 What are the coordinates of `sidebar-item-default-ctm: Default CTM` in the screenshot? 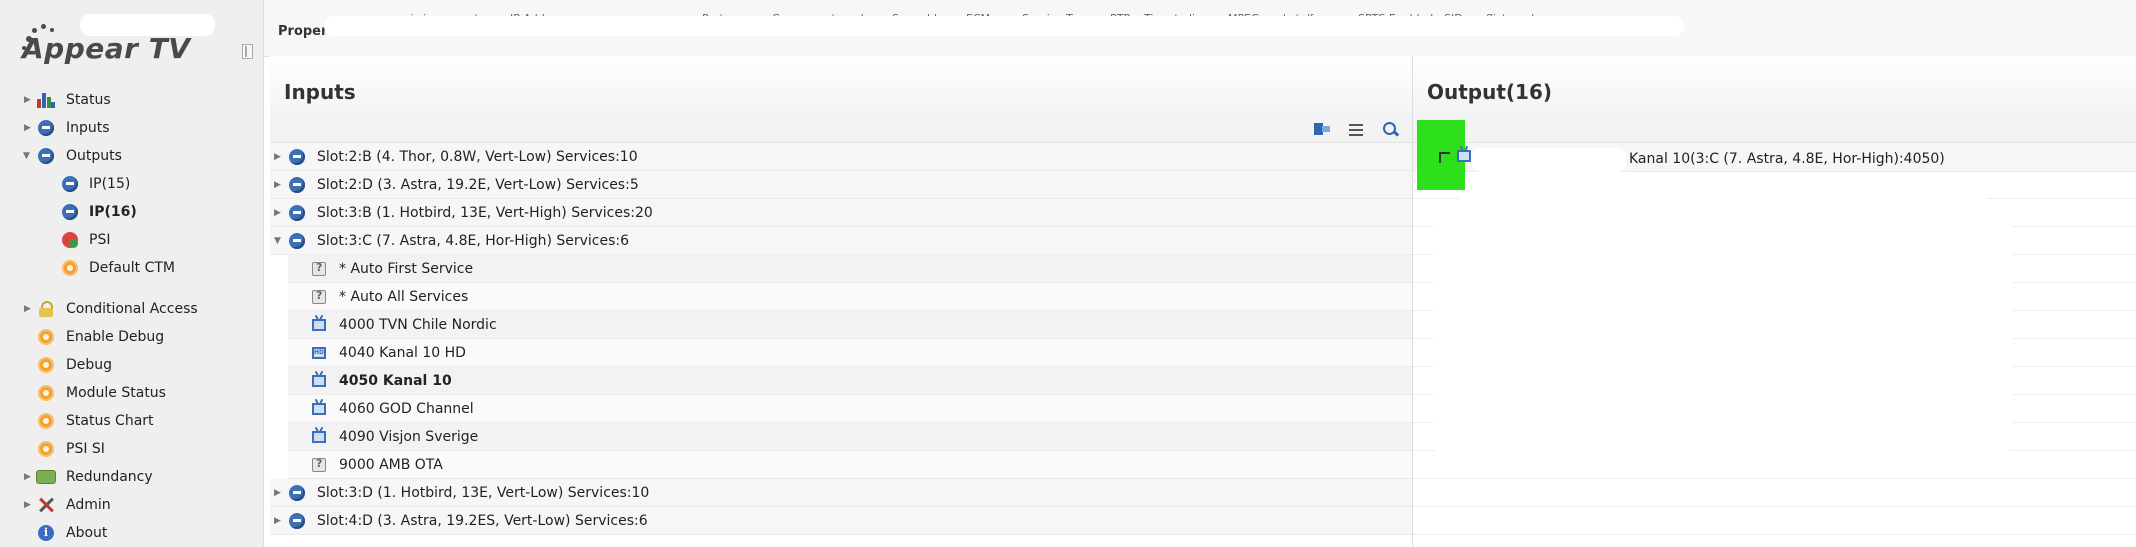 It's located at (132, 268).